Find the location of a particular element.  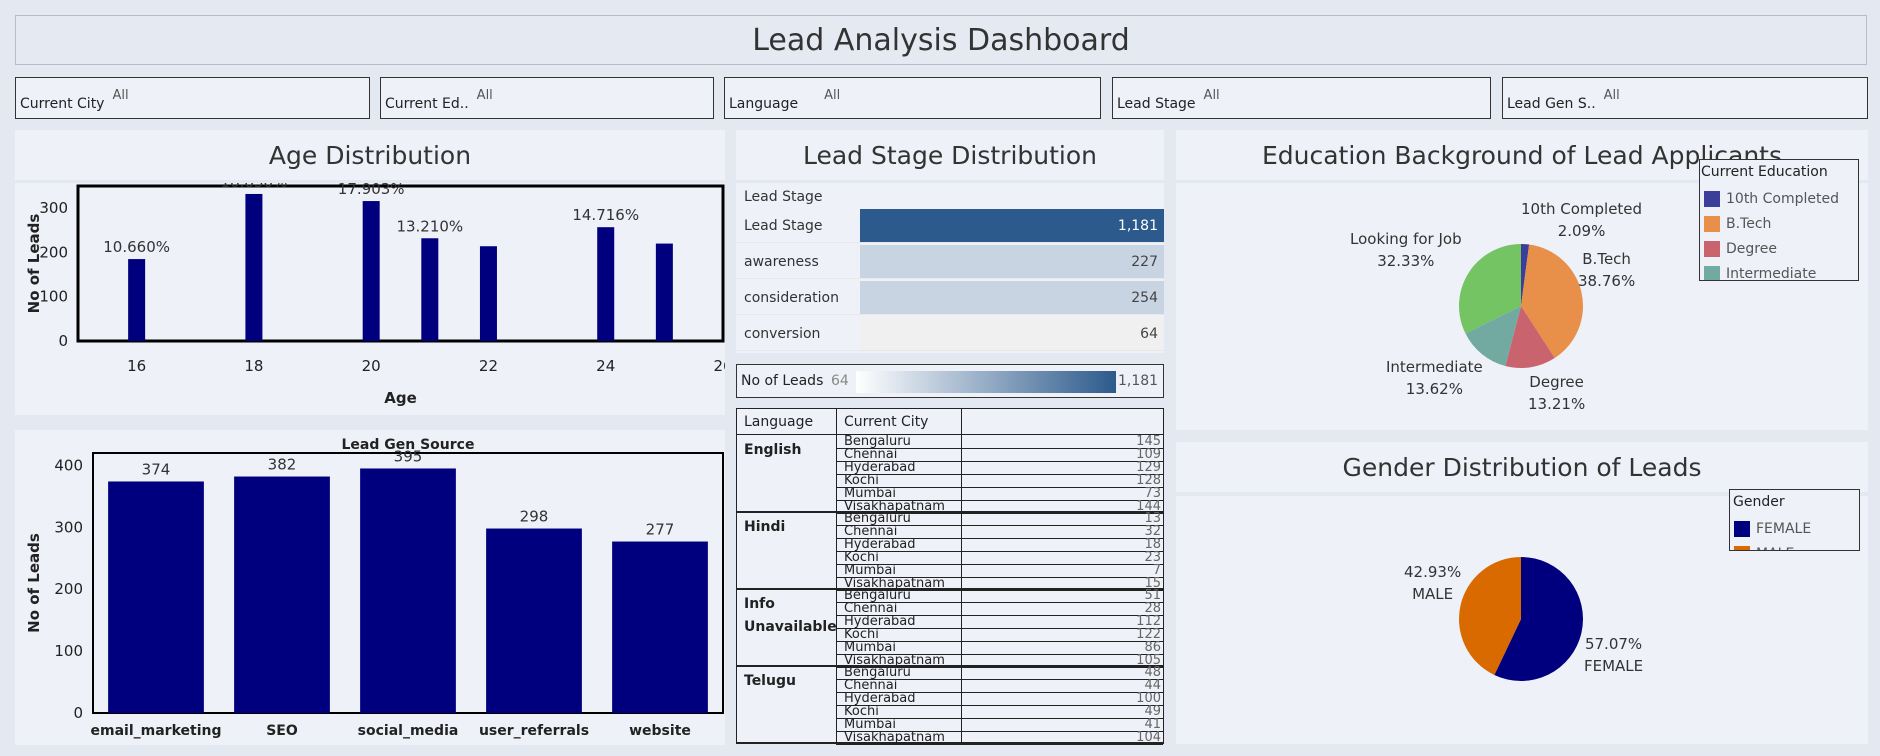

count-cell: 13 is located at coordinates (1152, 518).